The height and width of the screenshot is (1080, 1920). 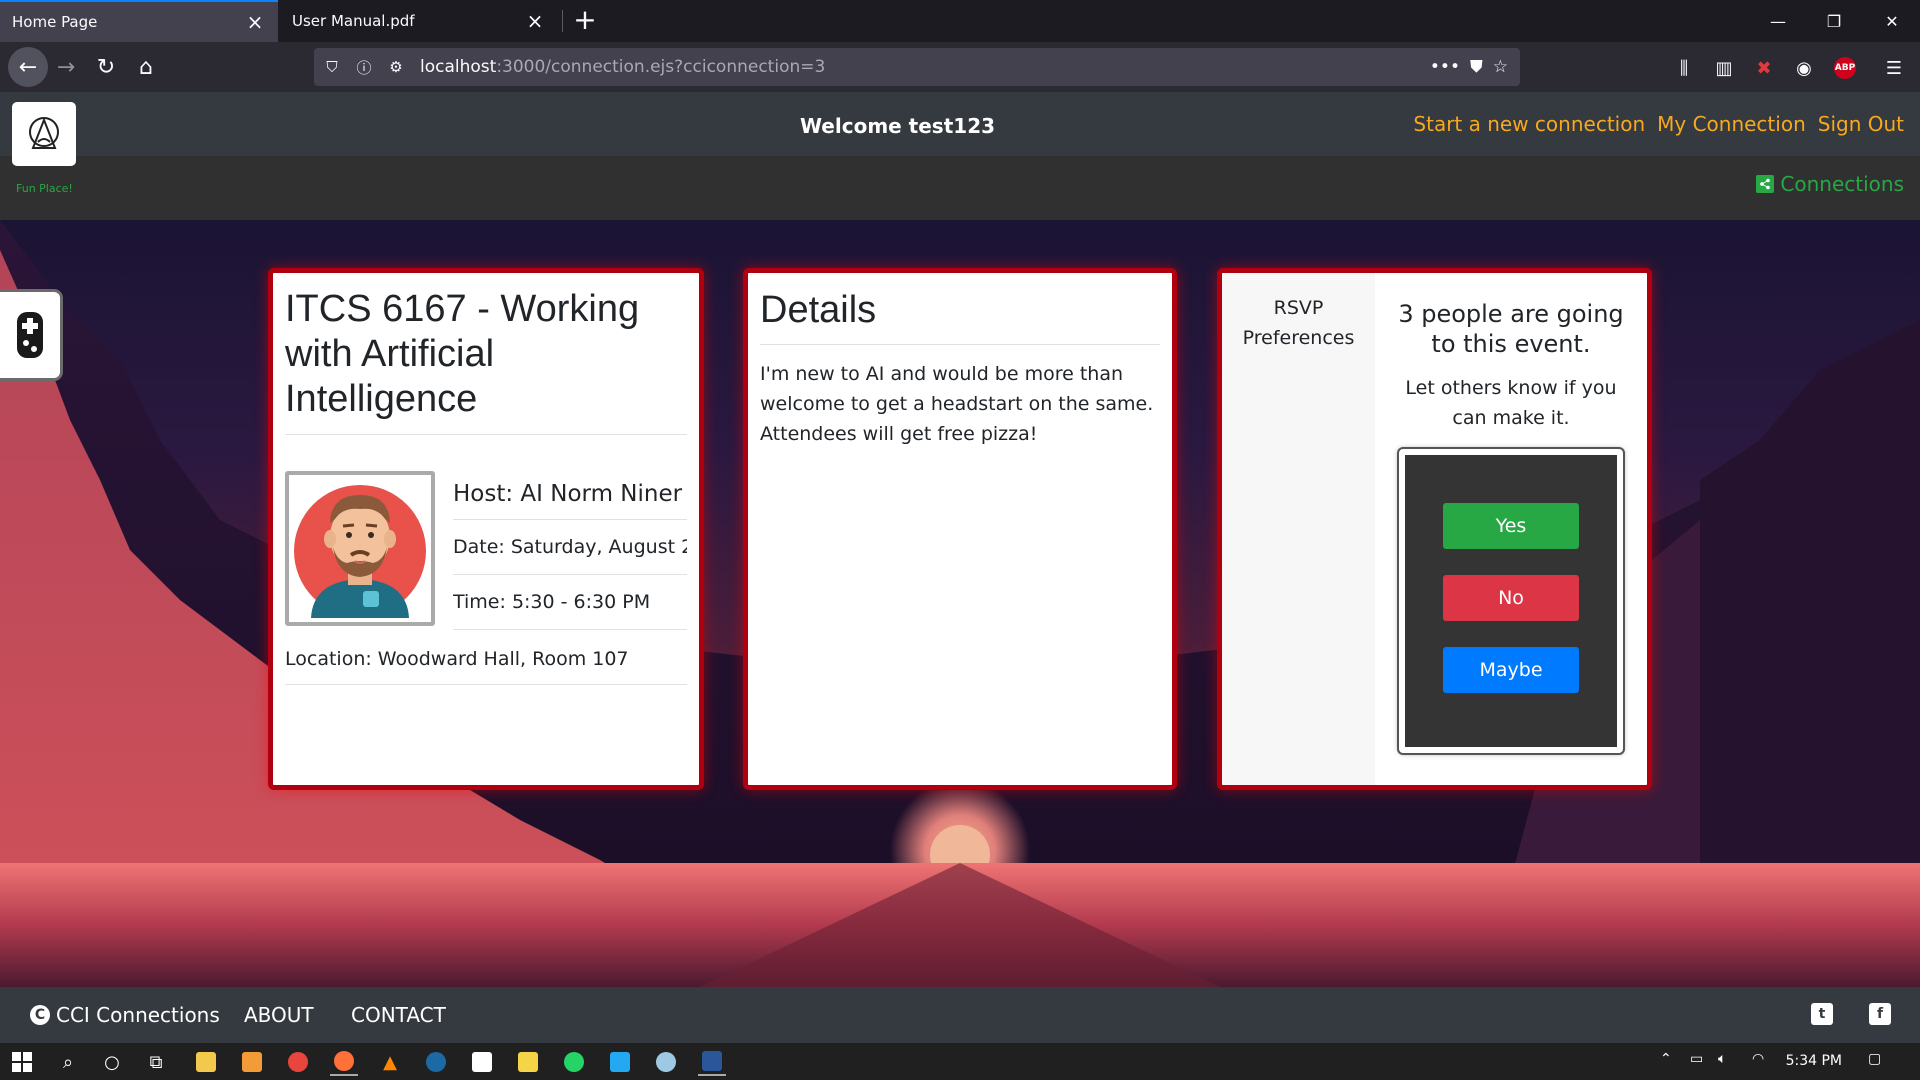 I want to click on rsvp-yes-button: Yes, so click(x=1511, y=526).